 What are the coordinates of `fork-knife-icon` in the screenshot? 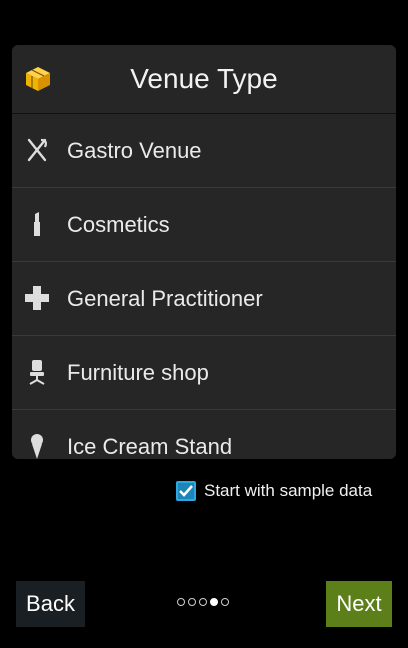 It's located at (37, 150).